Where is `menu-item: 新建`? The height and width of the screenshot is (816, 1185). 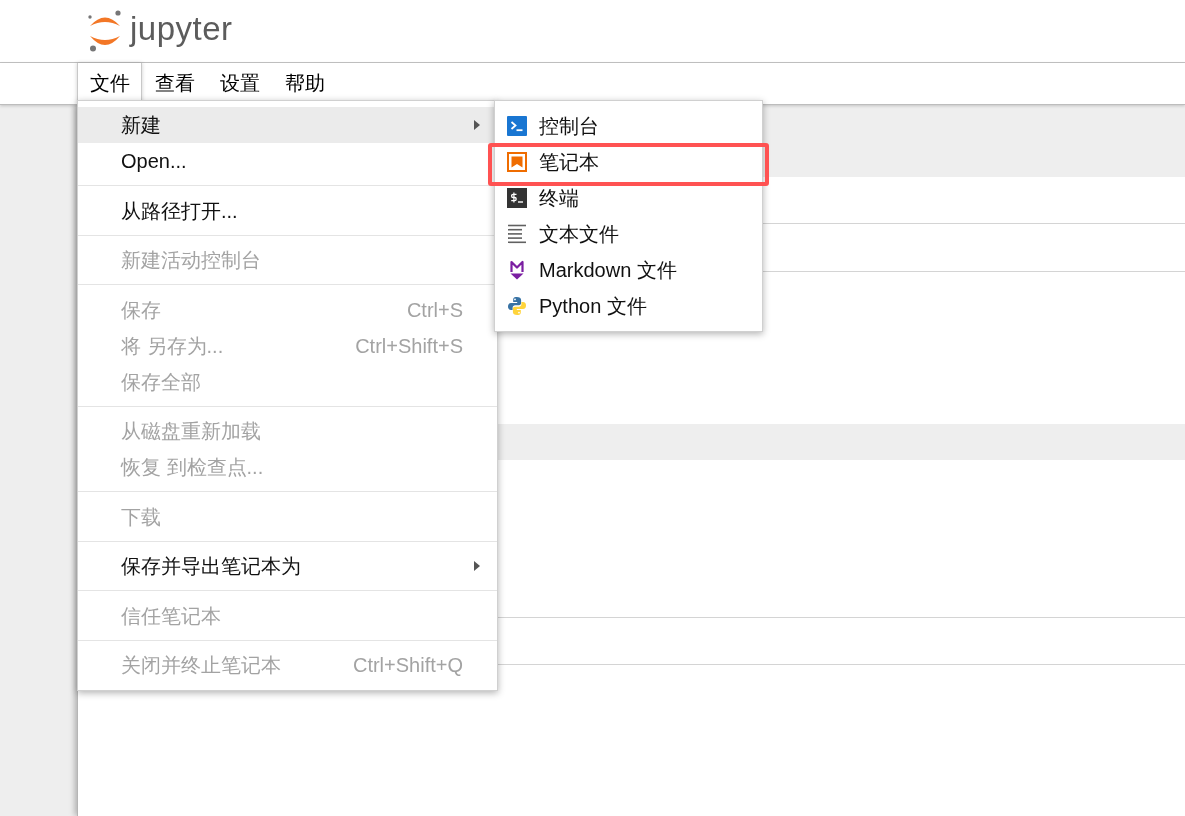
menu-item: 新建 is located at coordinates (287, 125).